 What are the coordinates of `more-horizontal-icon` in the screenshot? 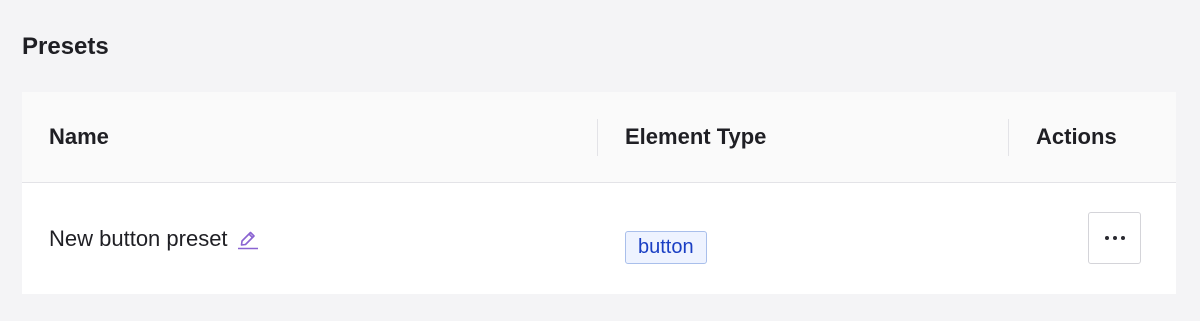 It's located at (1114, 238).